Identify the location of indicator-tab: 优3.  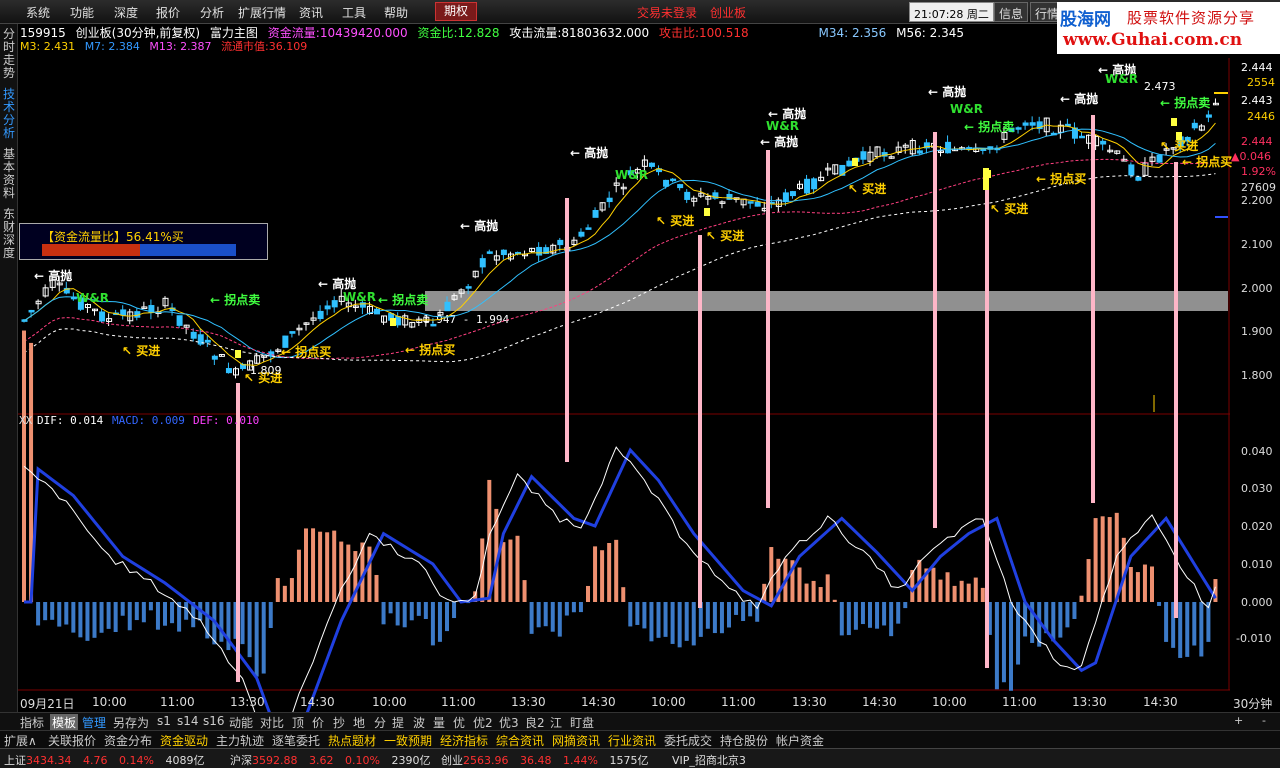
(509, 722).